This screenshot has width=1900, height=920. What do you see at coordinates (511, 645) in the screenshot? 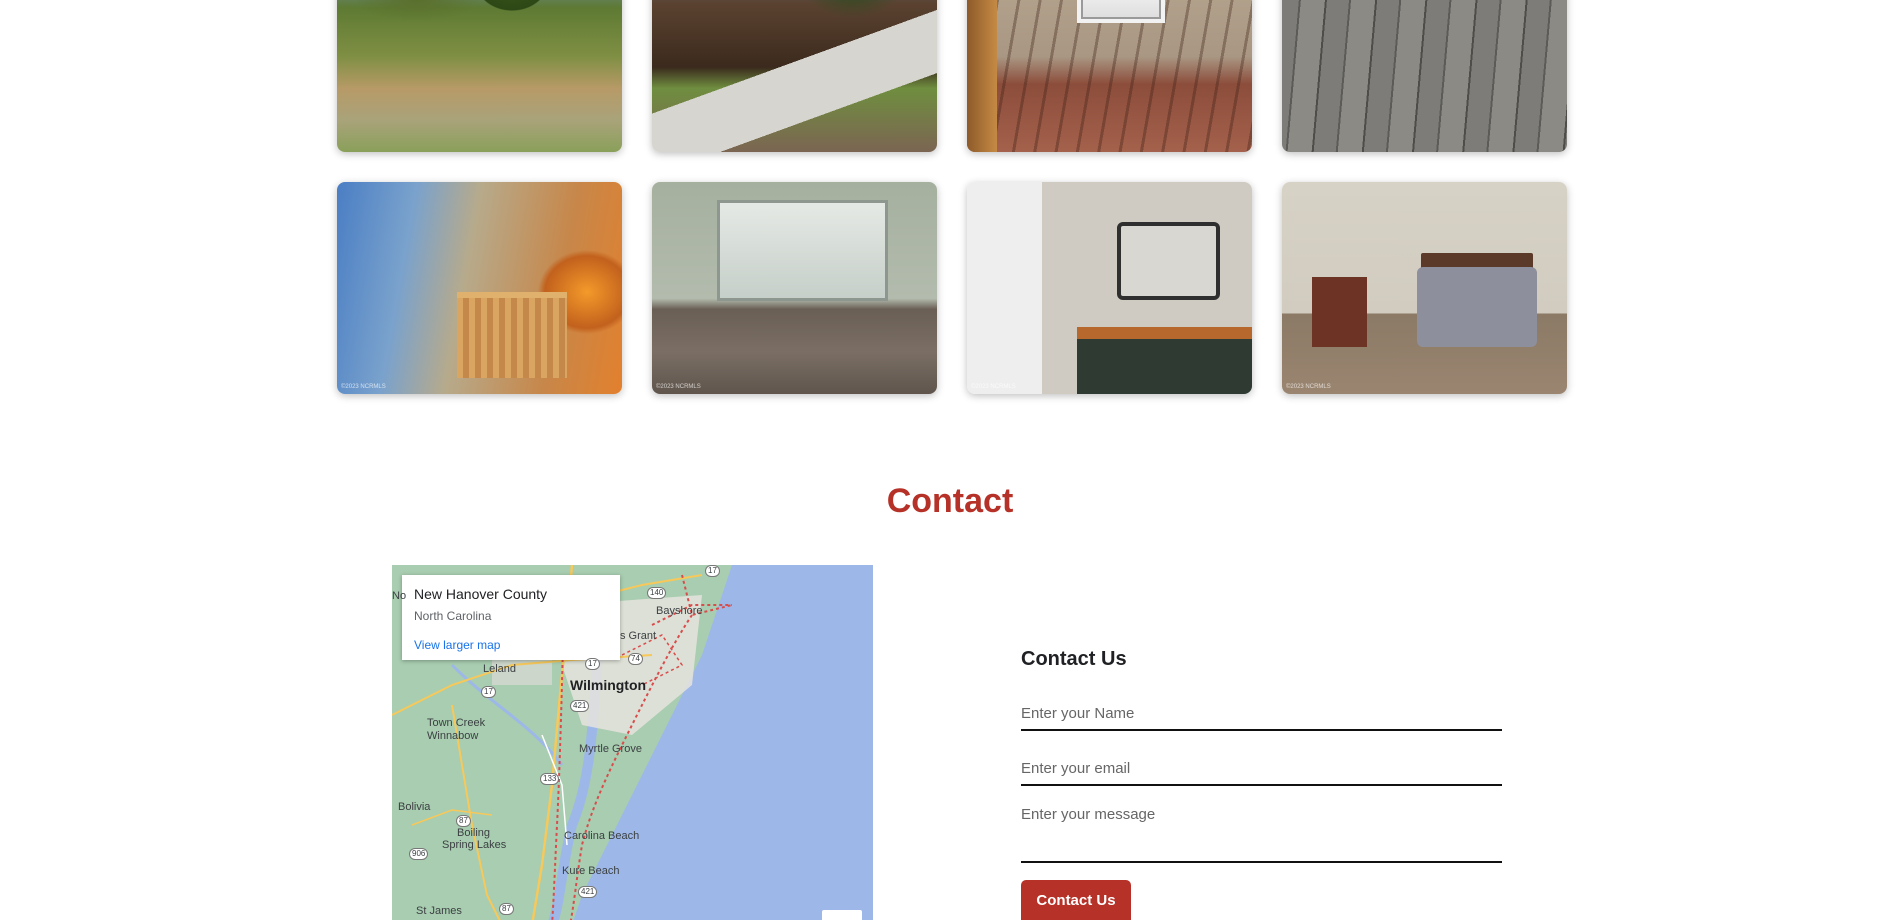
I see `view-larger-map-link: View larger map` at bounding box center [511, 645].